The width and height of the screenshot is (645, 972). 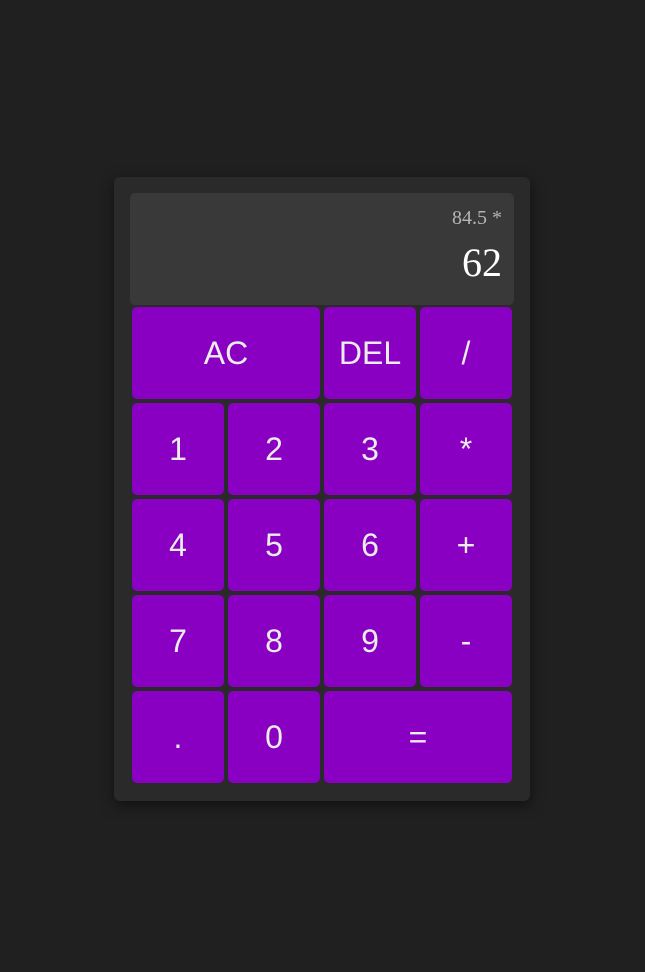 What do you see at coordinates (370, 545) in the screenshot?
I see `digit-6-button: 6` at bounding box center [370, 545].